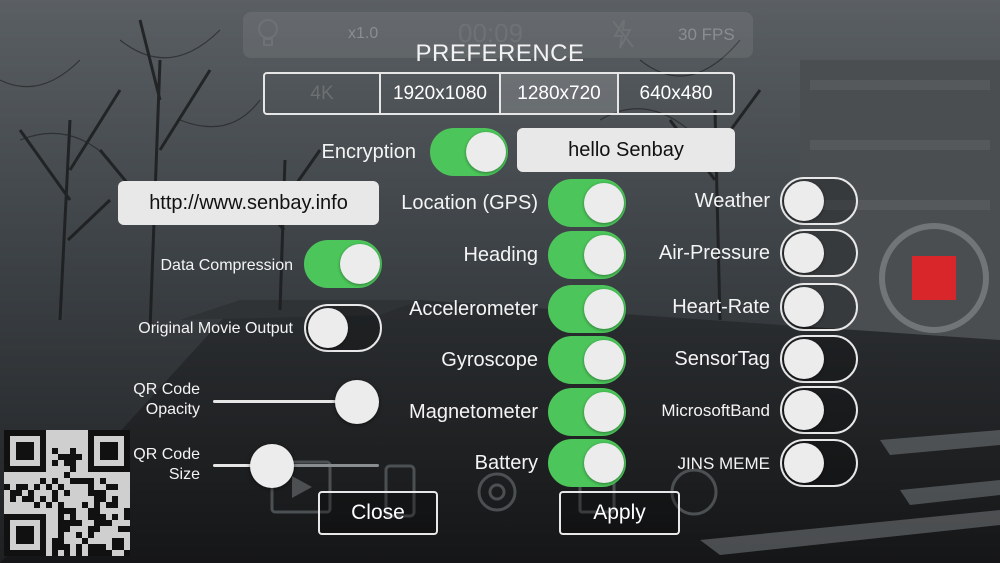  I want to click on sensor-label-microsoftband: MicrosoftBand, so click(715, 410).